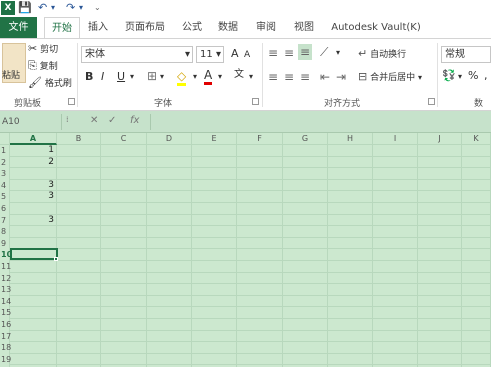 This screenshot has width=491, height=367. What do you see at coordinates (5, 324) in the screenshot?
I see `row-header-16: 16` at bounding box center [5, 324].